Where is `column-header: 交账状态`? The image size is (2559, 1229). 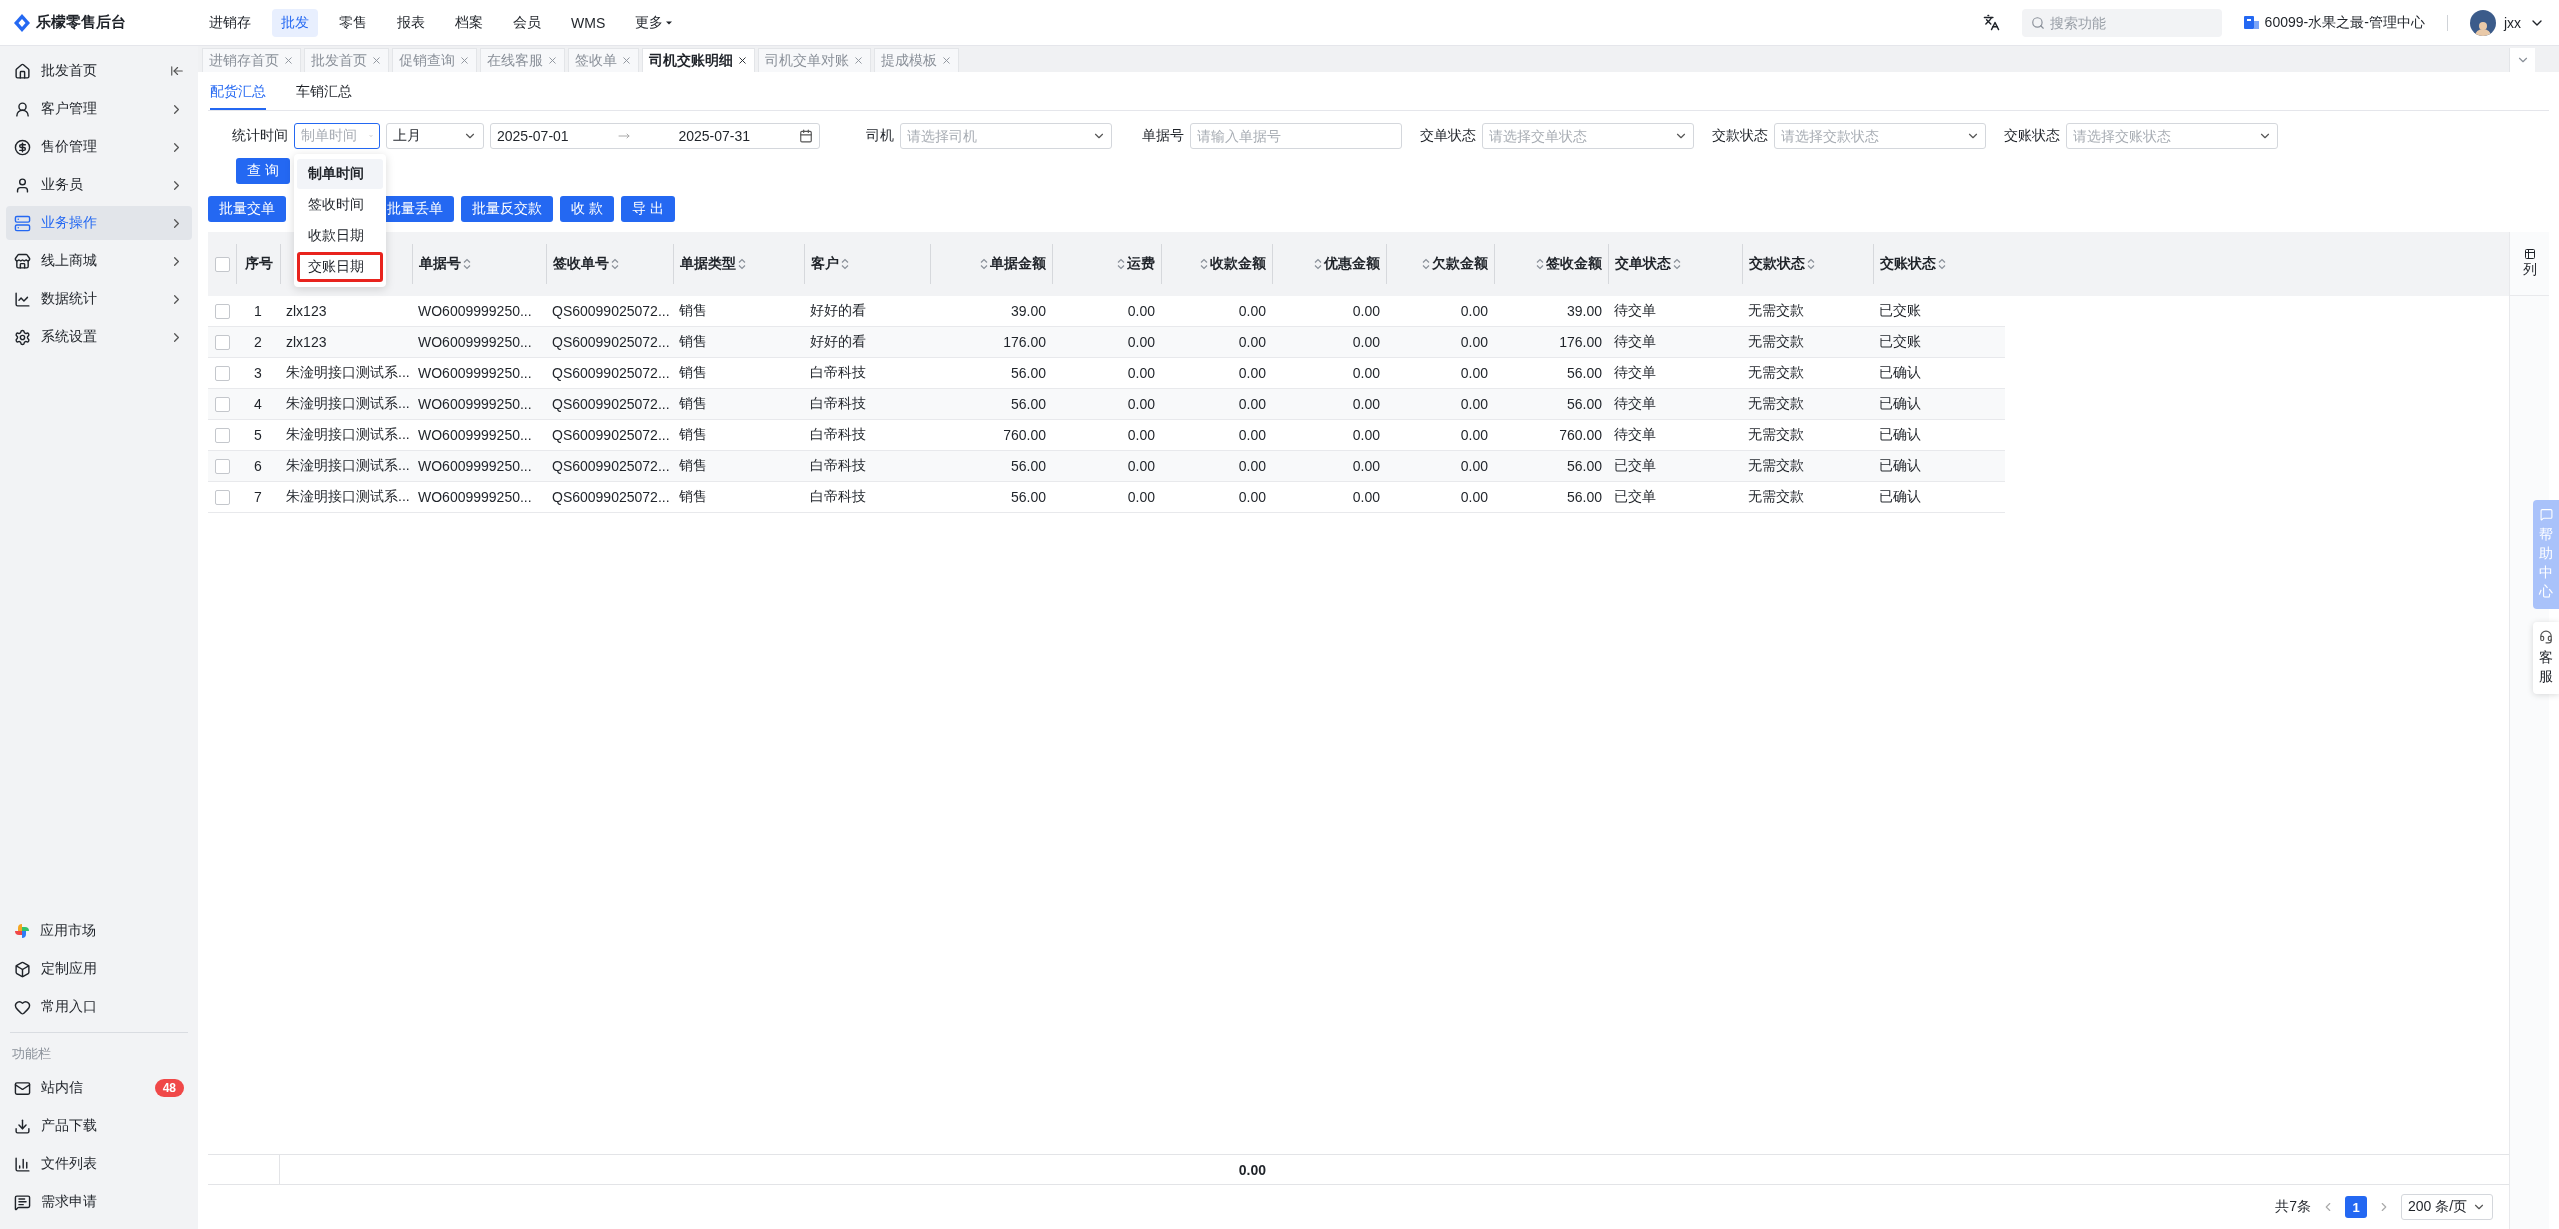
column-header: 交账状态 is located at coordinates (1939, 264).